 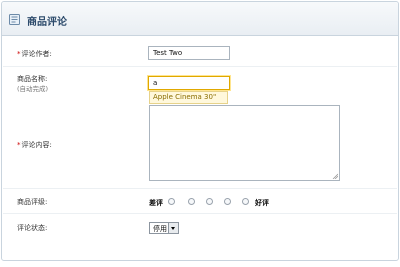 I want to click on content-label-text: 评论内容:, so click(x=36, y=145).